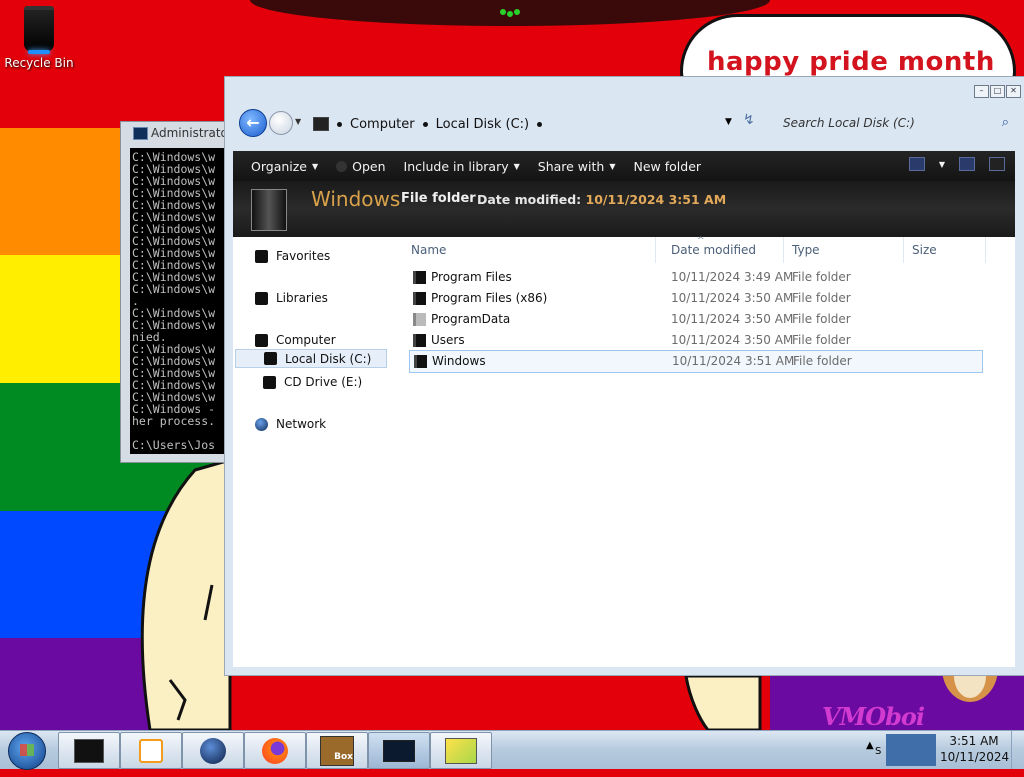  I want to click on file-name: Program Files (x86), so click(489, 298).